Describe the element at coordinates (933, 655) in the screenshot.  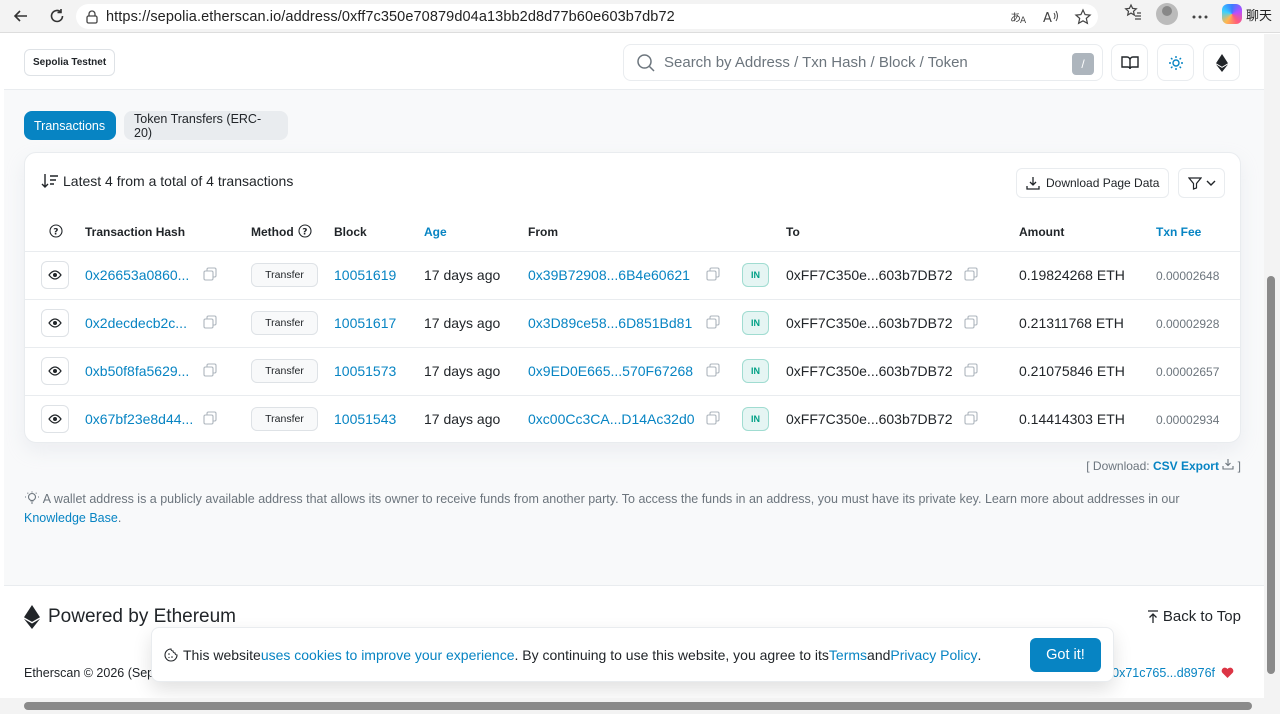
I see `privacy-policy-link: Privacy Policy` at that location.